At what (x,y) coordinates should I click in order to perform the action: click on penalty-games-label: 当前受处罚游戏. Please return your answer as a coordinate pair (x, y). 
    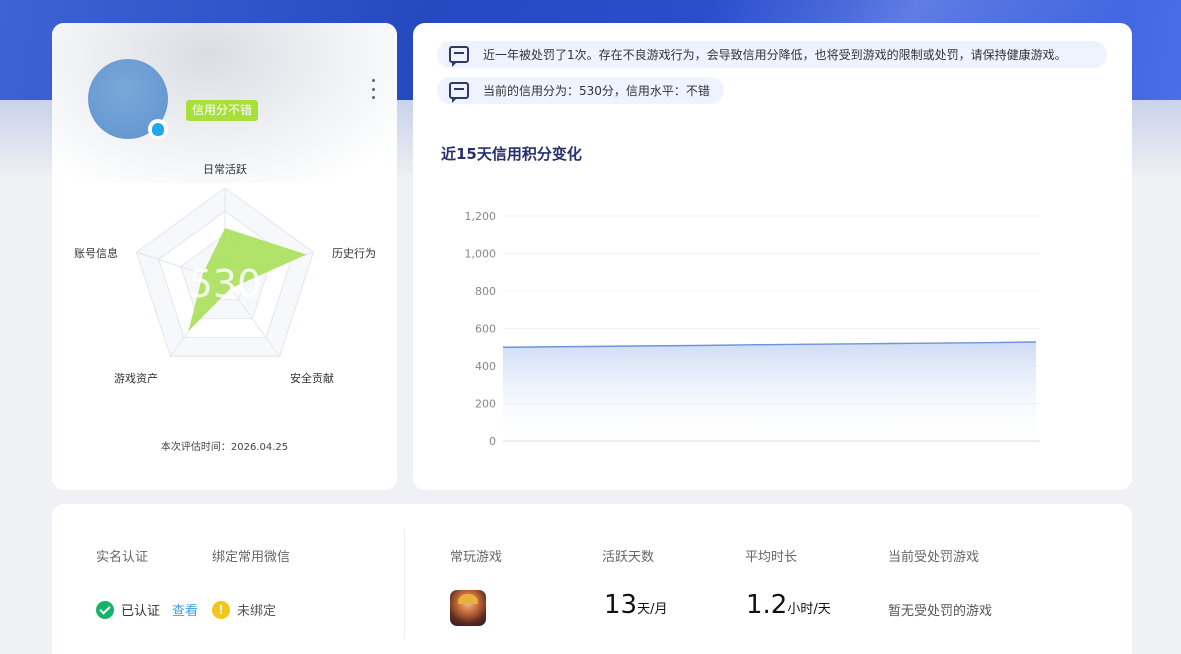
    Looking at the image, I should click on (934, 557).